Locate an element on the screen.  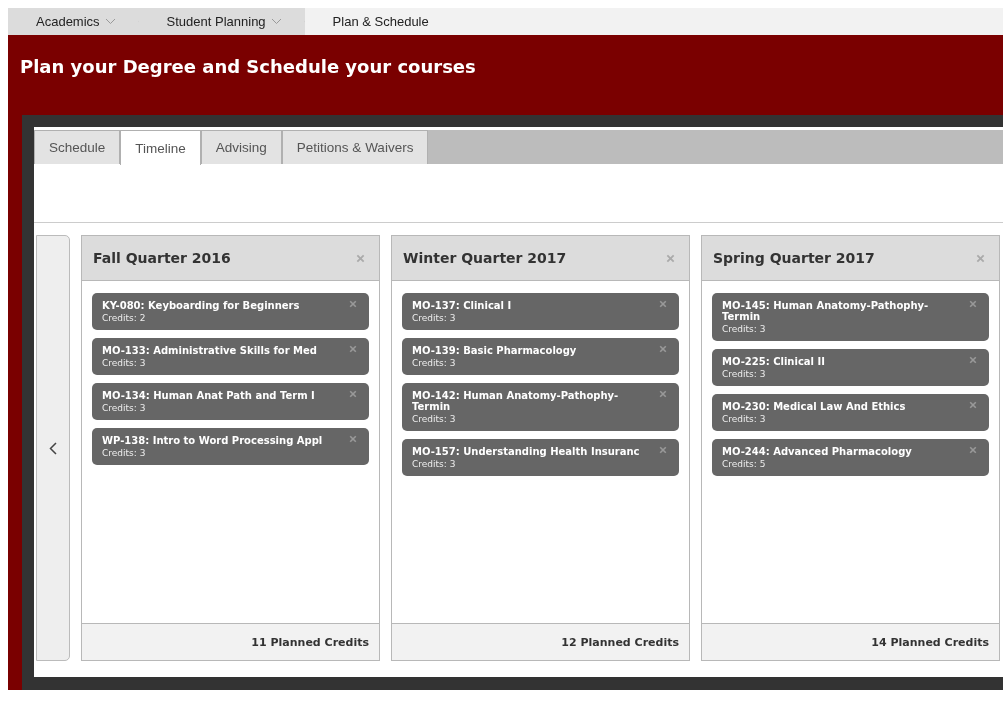
course-card: MO-145: Human Anatomy-Pathophy-Termin Credits: 3 is located at coordinates (850, 317).